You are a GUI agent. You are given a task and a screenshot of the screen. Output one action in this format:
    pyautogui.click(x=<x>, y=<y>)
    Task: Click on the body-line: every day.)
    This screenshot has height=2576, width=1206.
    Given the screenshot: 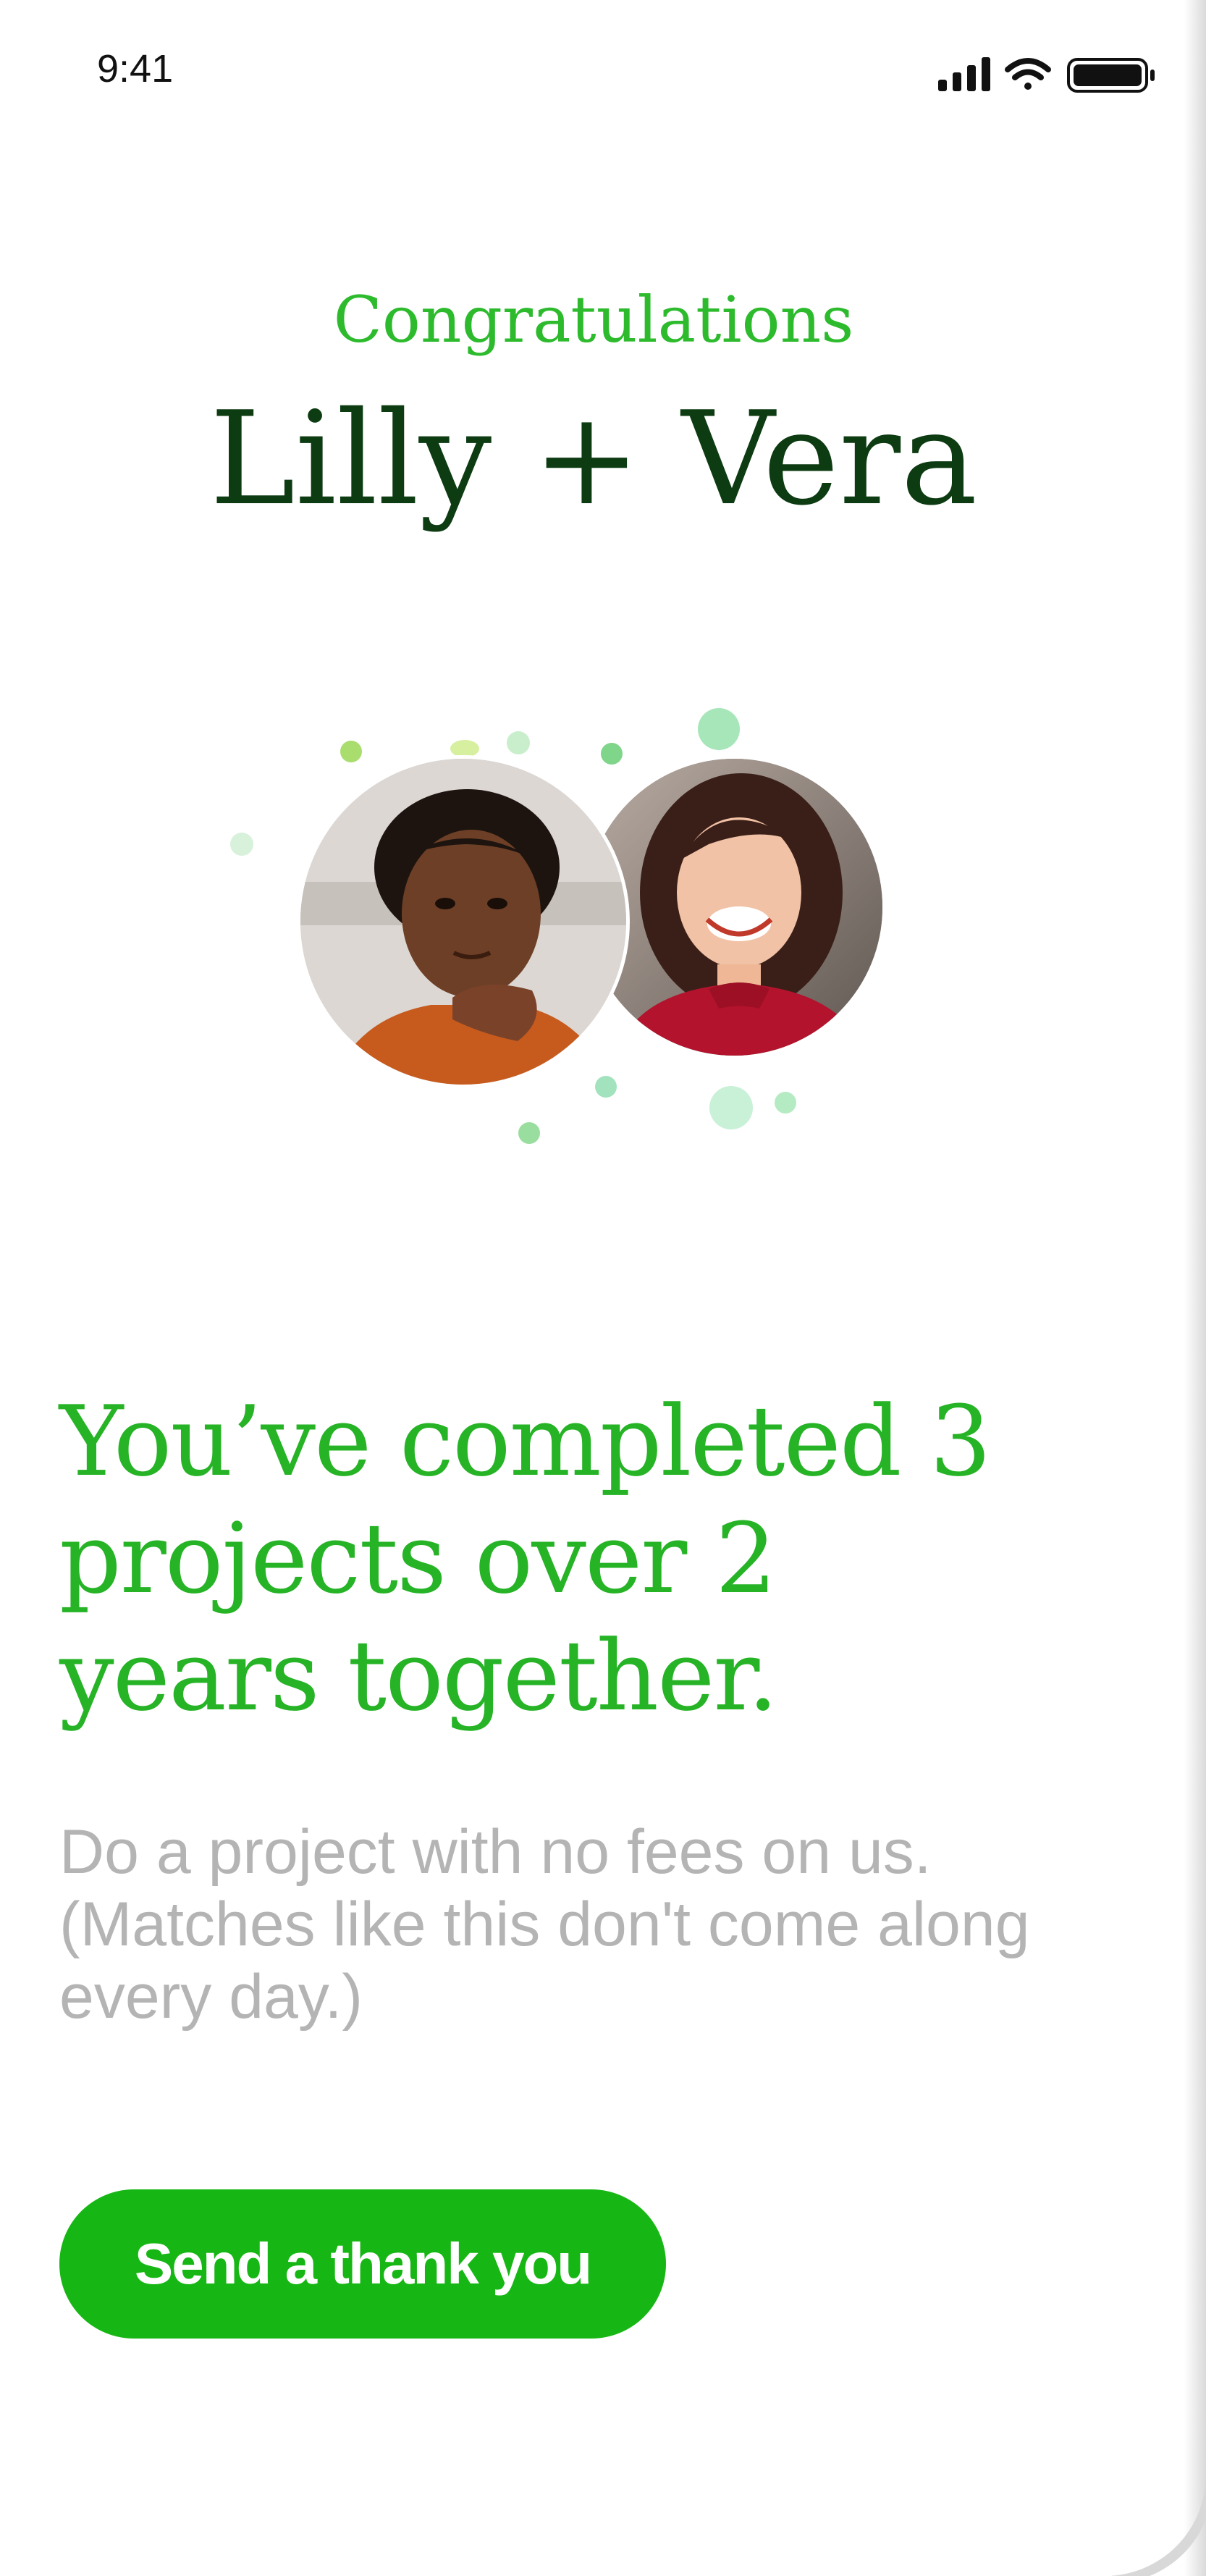 What is the action you would take?
    pyautogui.click(x=211, y=1997)
    